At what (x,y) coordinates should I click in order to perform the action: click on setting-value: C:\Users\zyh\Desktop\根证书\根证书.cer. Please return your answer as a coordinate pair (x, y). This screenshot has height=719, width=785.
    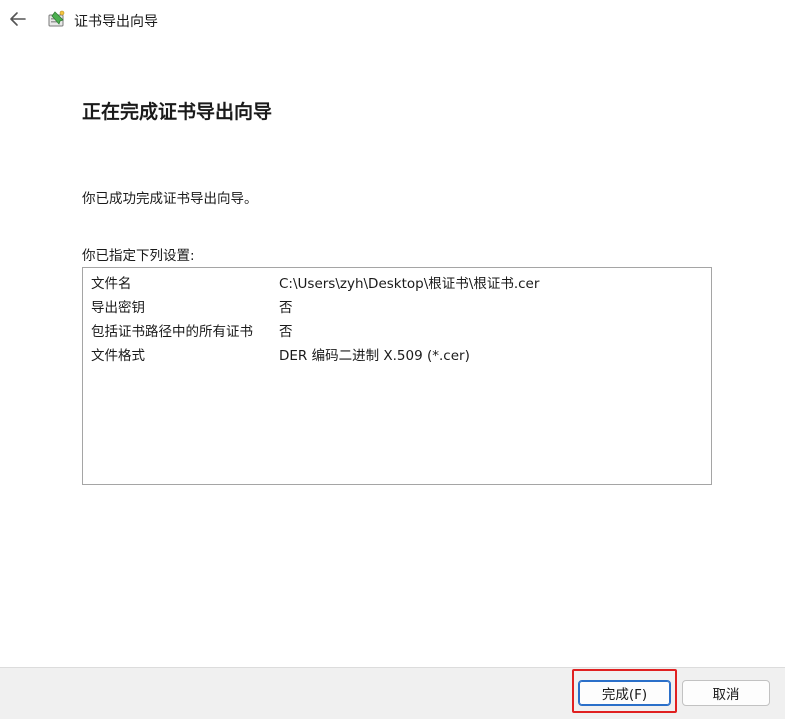
    Looking at the image, I should click on (409, 284).